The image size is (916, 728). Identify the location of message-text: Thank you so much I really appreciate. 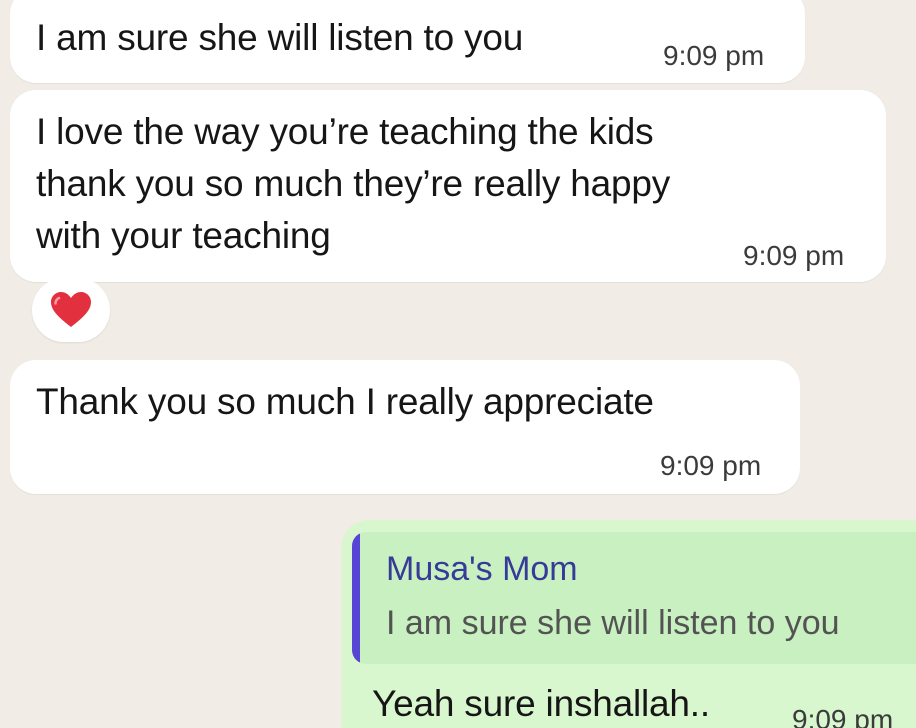
(345, 401).